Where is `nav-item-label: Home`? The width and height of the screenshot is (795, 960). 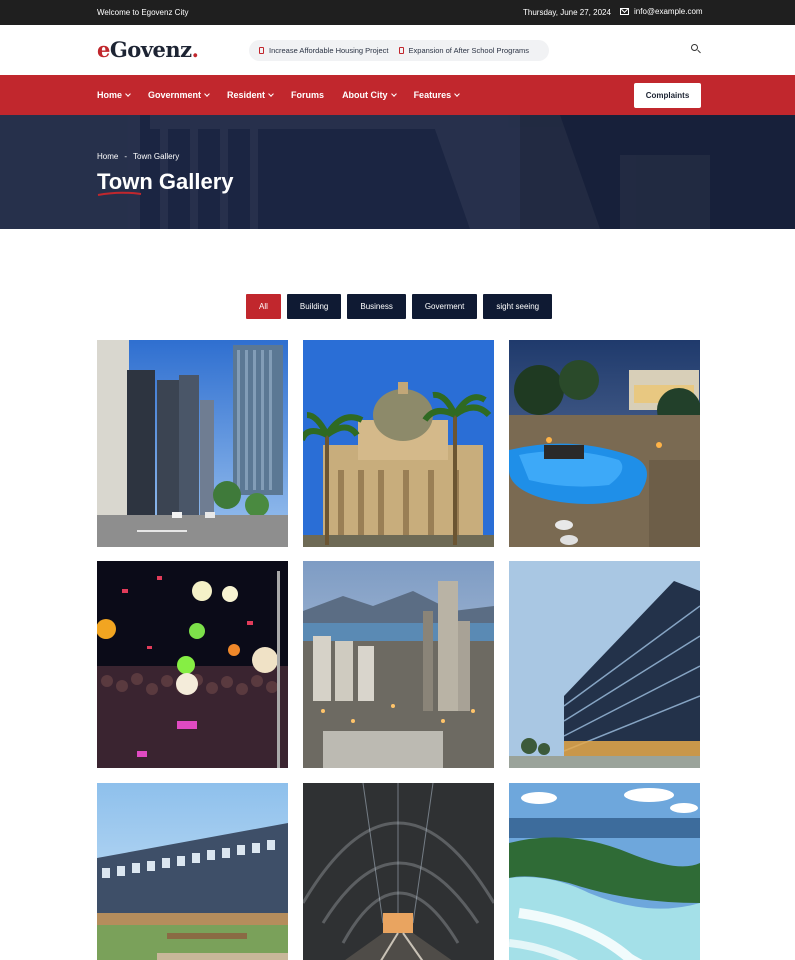 nav-item-label: Home is located at coordinates (110, 95).